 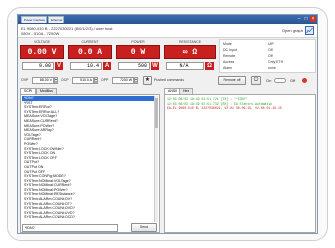 I want to click on maximize-icon: □, so click(x=306, y=19).